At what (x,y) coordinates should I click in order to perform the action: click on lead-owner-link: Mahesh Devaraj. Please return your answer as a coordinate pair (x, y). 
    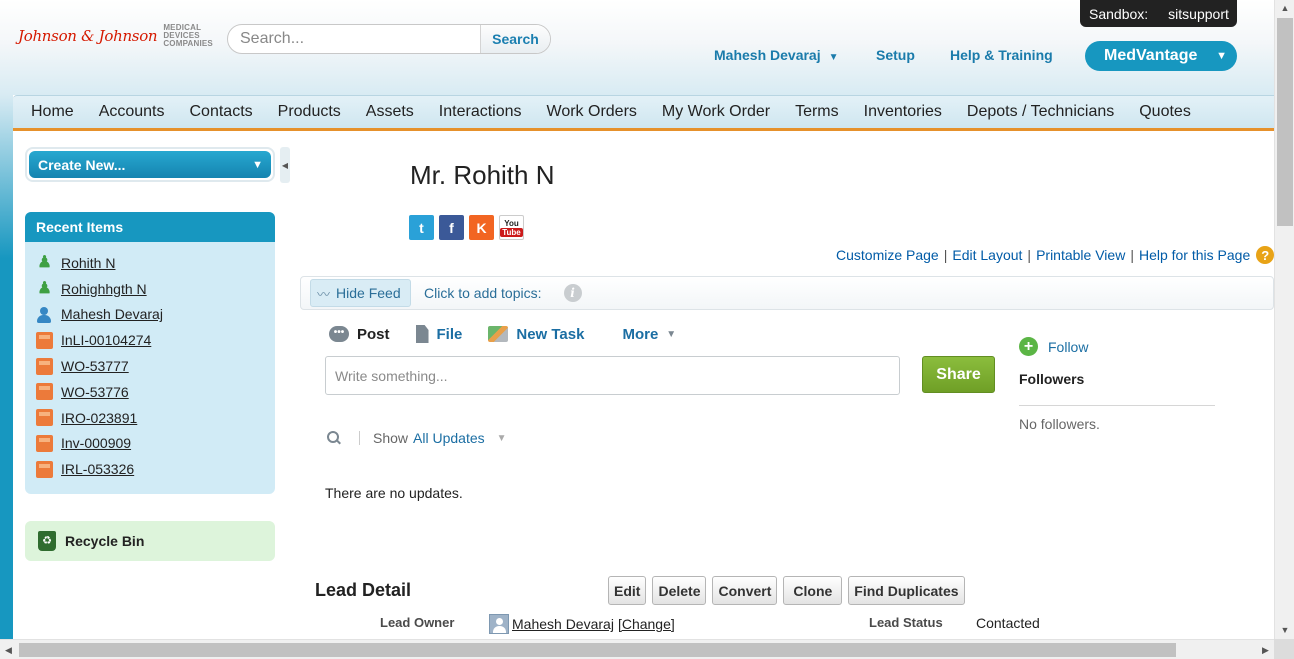
    Looking at the image, I should click on (563, 624).